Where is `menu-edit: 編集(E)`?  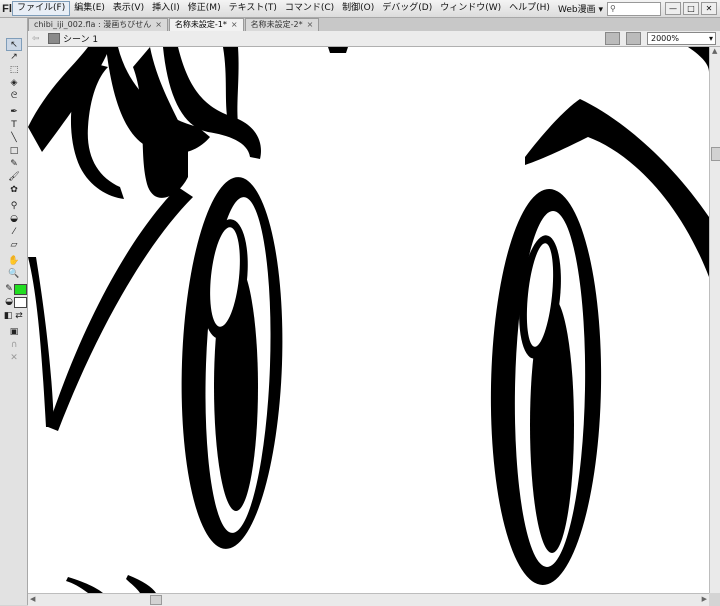 menu-edit: 編集(E) is located at coordinates (89, 8).